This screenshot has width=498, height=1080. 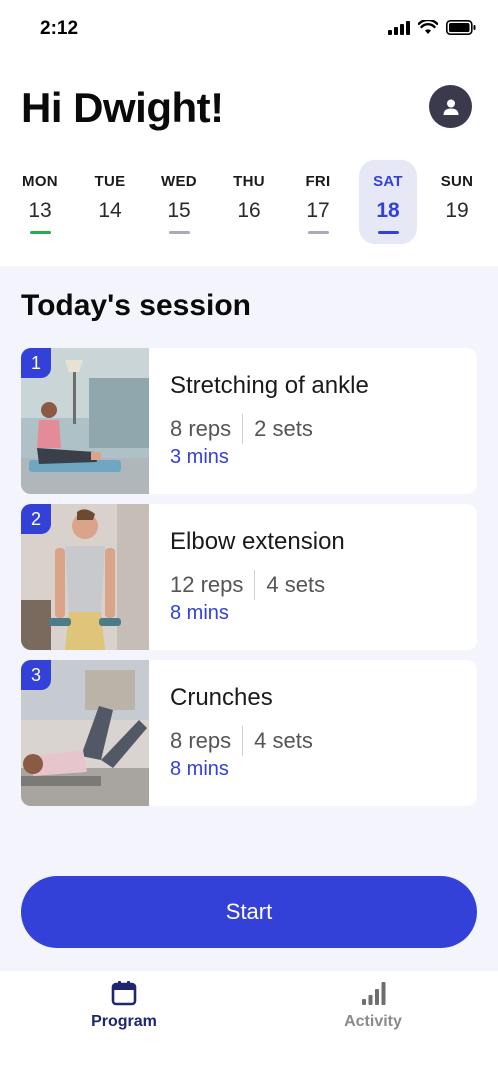 I want to click on day-mon: MON 13, so click(x=40, y=202).